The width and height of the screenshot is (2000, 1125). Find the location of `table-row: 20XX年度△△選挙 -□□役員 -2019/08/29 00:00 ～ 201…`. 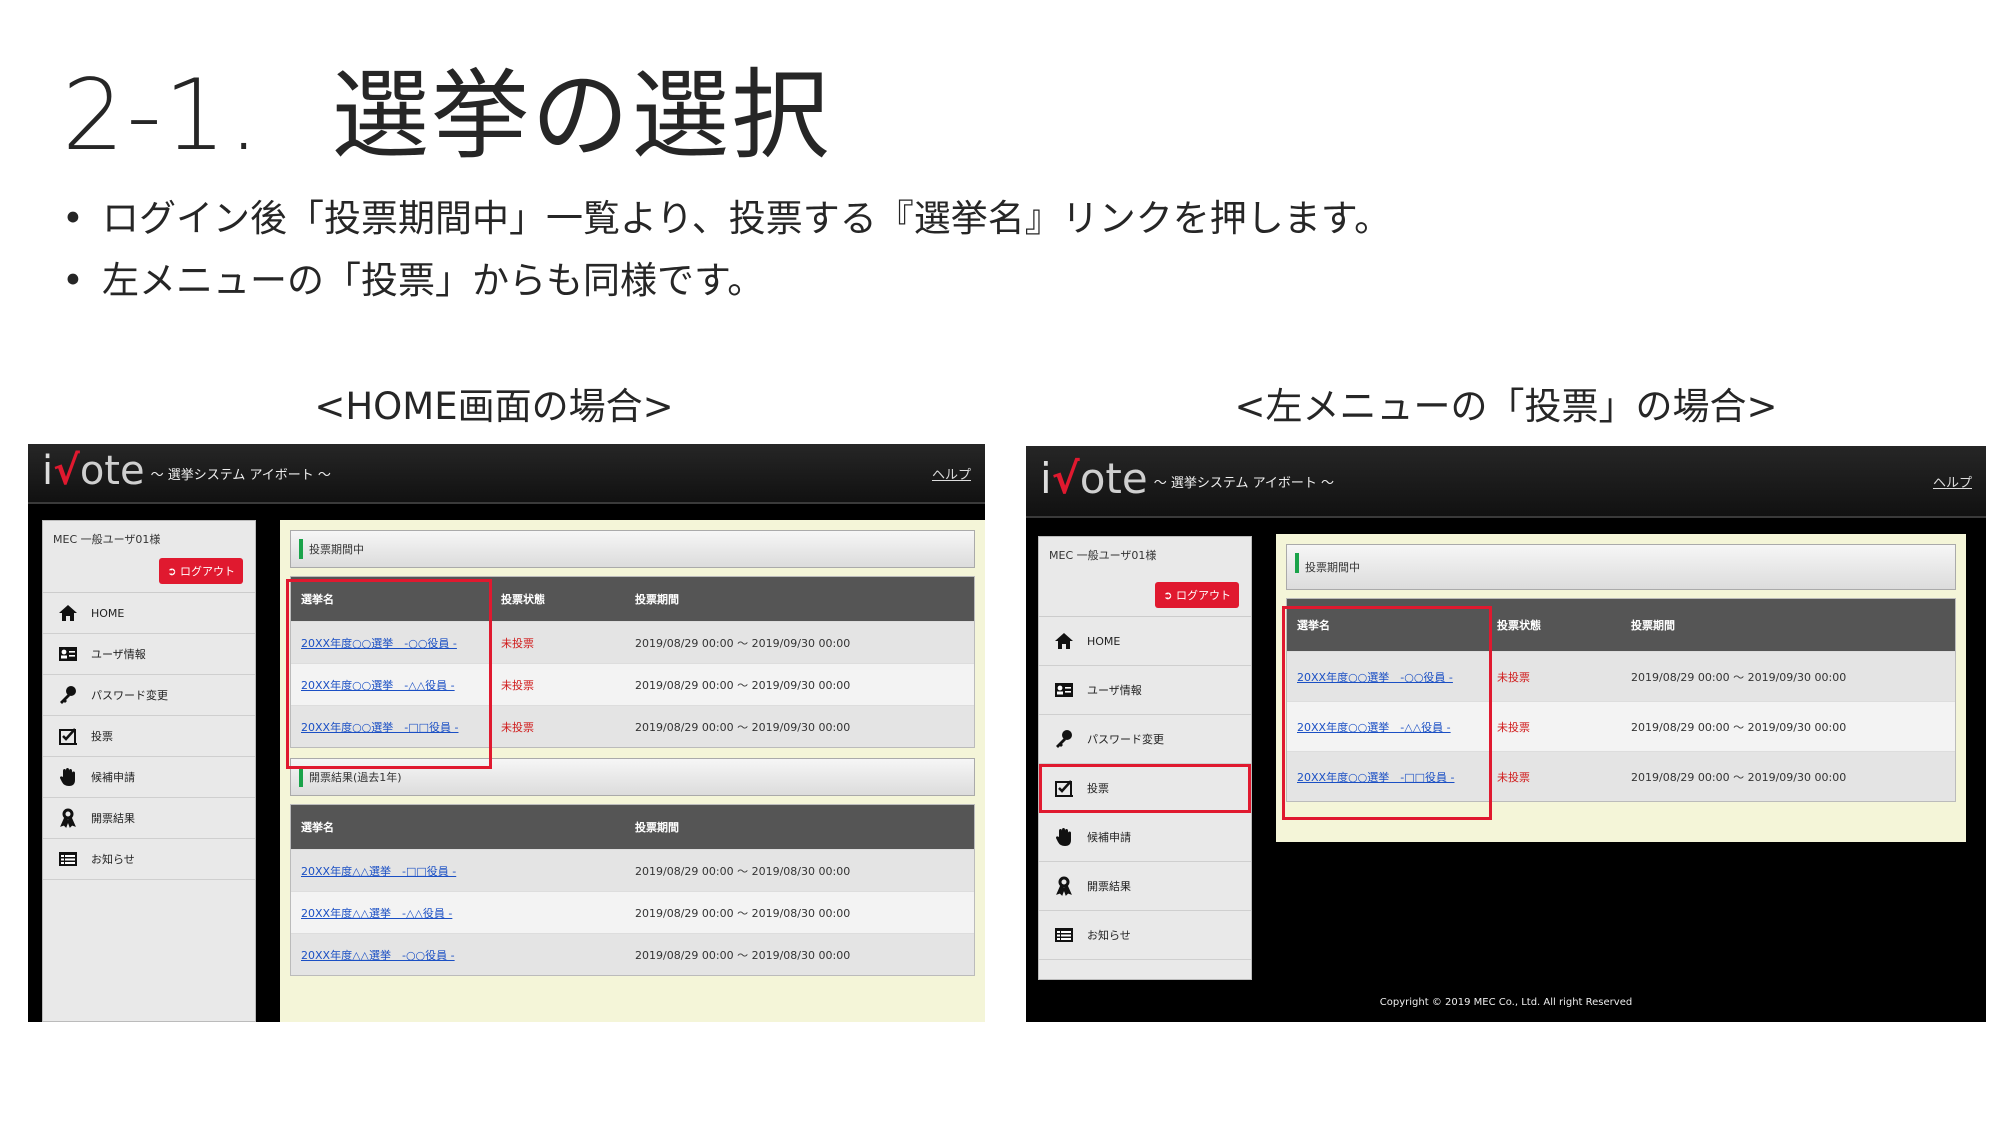

table-row: 20XX年度△△選挙 -□□役員 -2019/08/29 00:00 ～ 201… is located at coordinates (632, 870).